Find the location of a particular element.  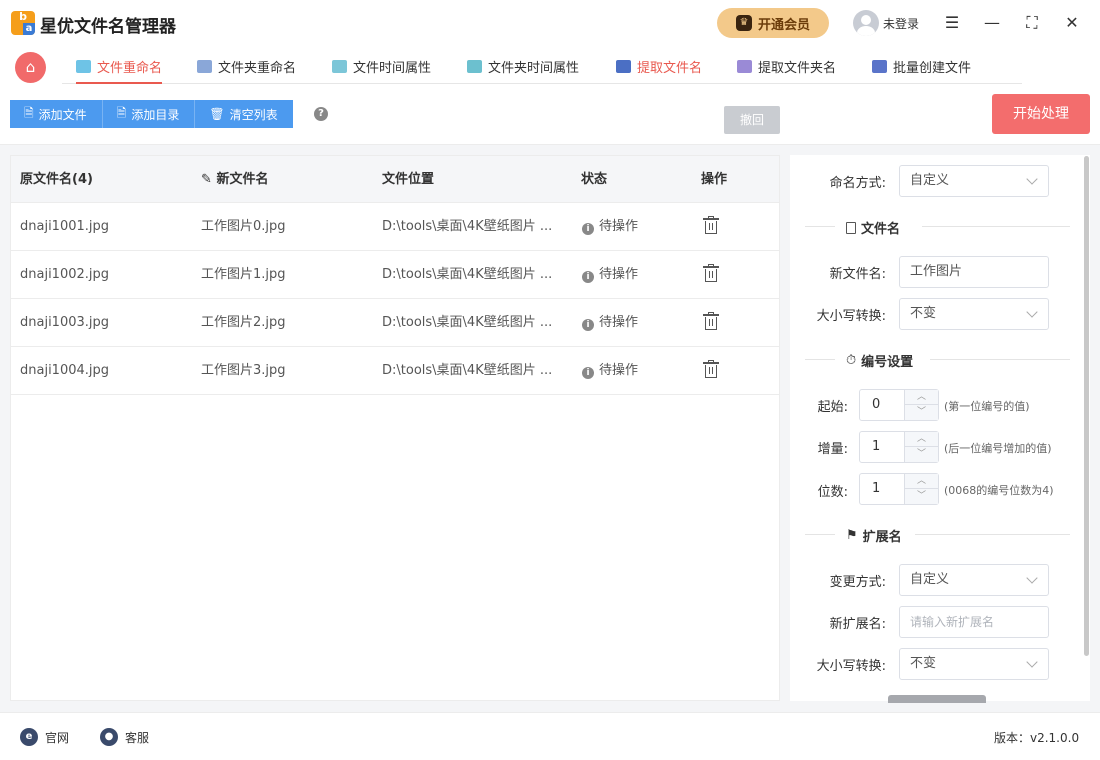

original-name: dnaji1003.jpg is located at coordinates (65, 322).